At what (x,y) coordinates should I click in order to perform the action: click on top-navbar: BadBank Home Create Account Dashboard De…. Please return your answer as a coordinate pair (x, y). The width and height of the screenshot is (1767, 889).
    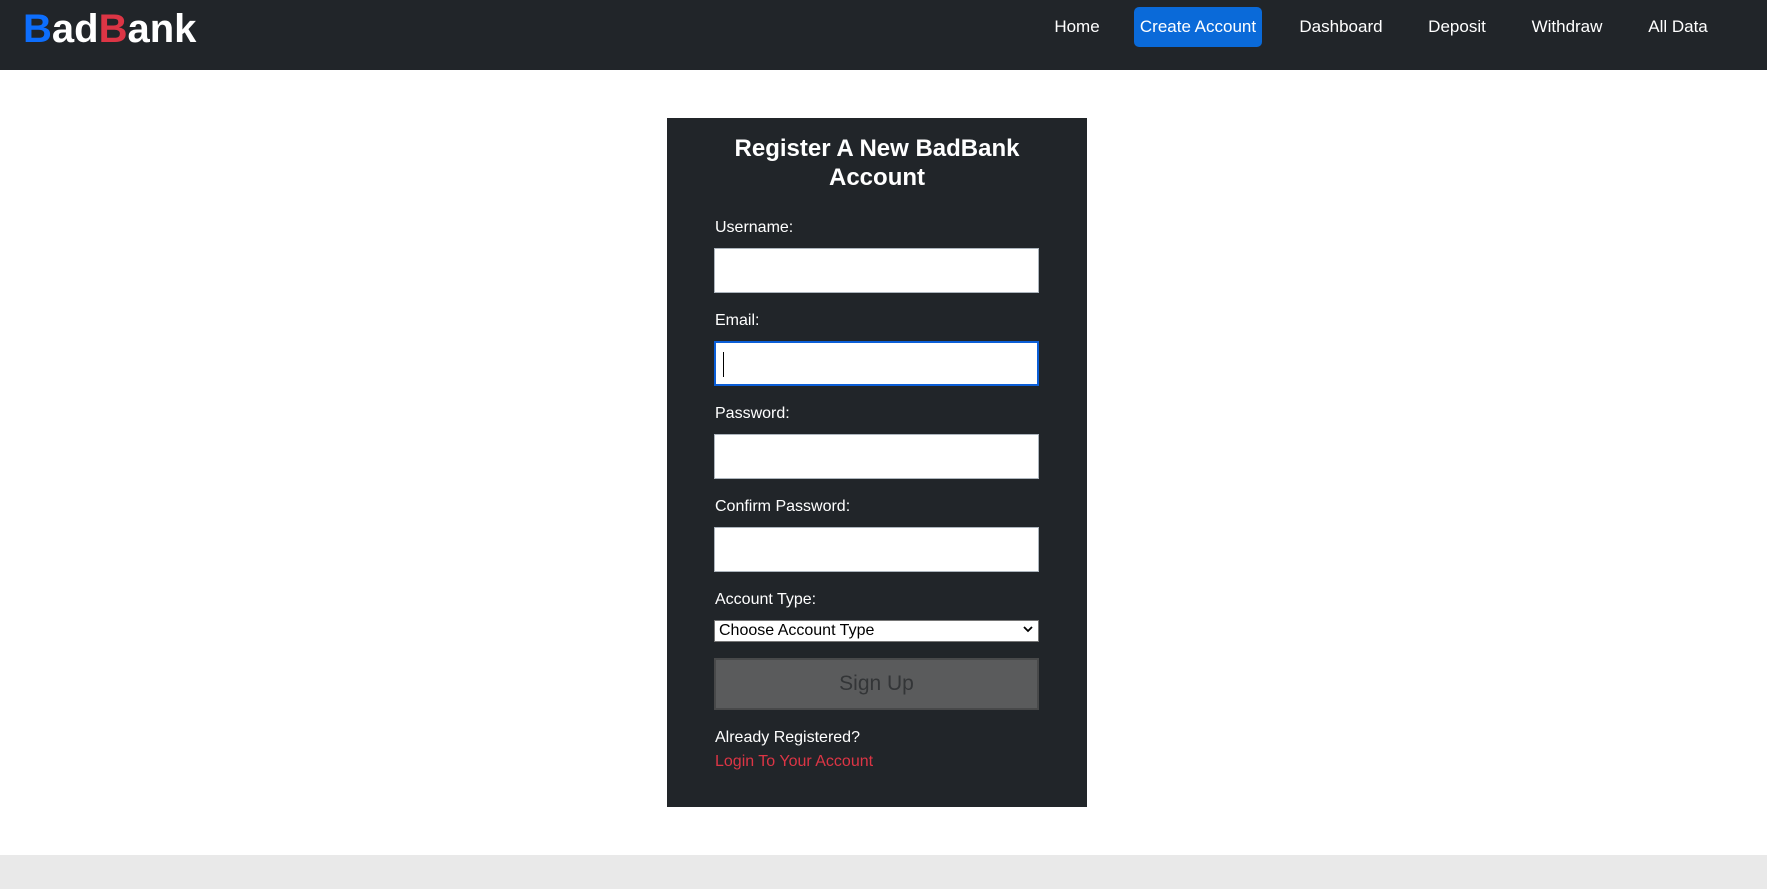
    Looking at the image, I should click on (883, 35).